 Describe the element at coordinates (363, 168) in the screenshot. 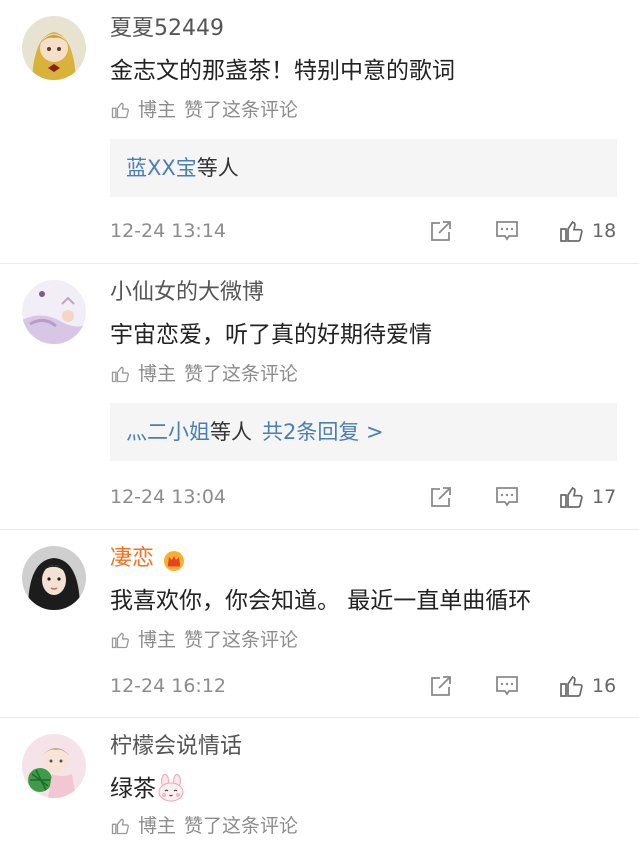

I see `reply-preview: 蓝XX宝等人` at that location.